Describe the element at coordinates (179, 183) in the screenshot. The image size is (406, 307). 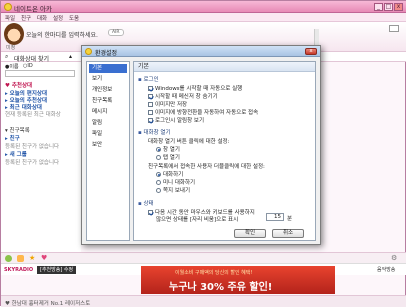
I see `option-label: 미니 대화하기` at that location.